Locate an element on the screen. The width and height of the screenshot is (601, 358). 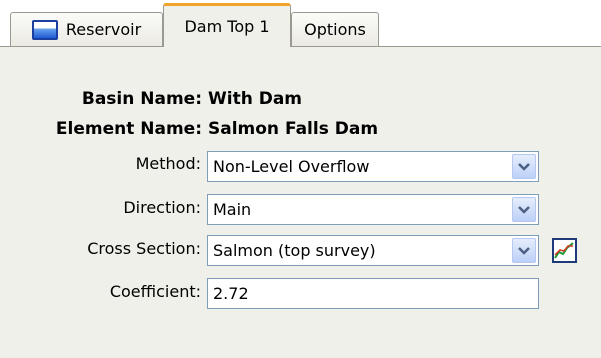
cross-section-select: Salmon (top survey) is located at coordinates (373, 250).